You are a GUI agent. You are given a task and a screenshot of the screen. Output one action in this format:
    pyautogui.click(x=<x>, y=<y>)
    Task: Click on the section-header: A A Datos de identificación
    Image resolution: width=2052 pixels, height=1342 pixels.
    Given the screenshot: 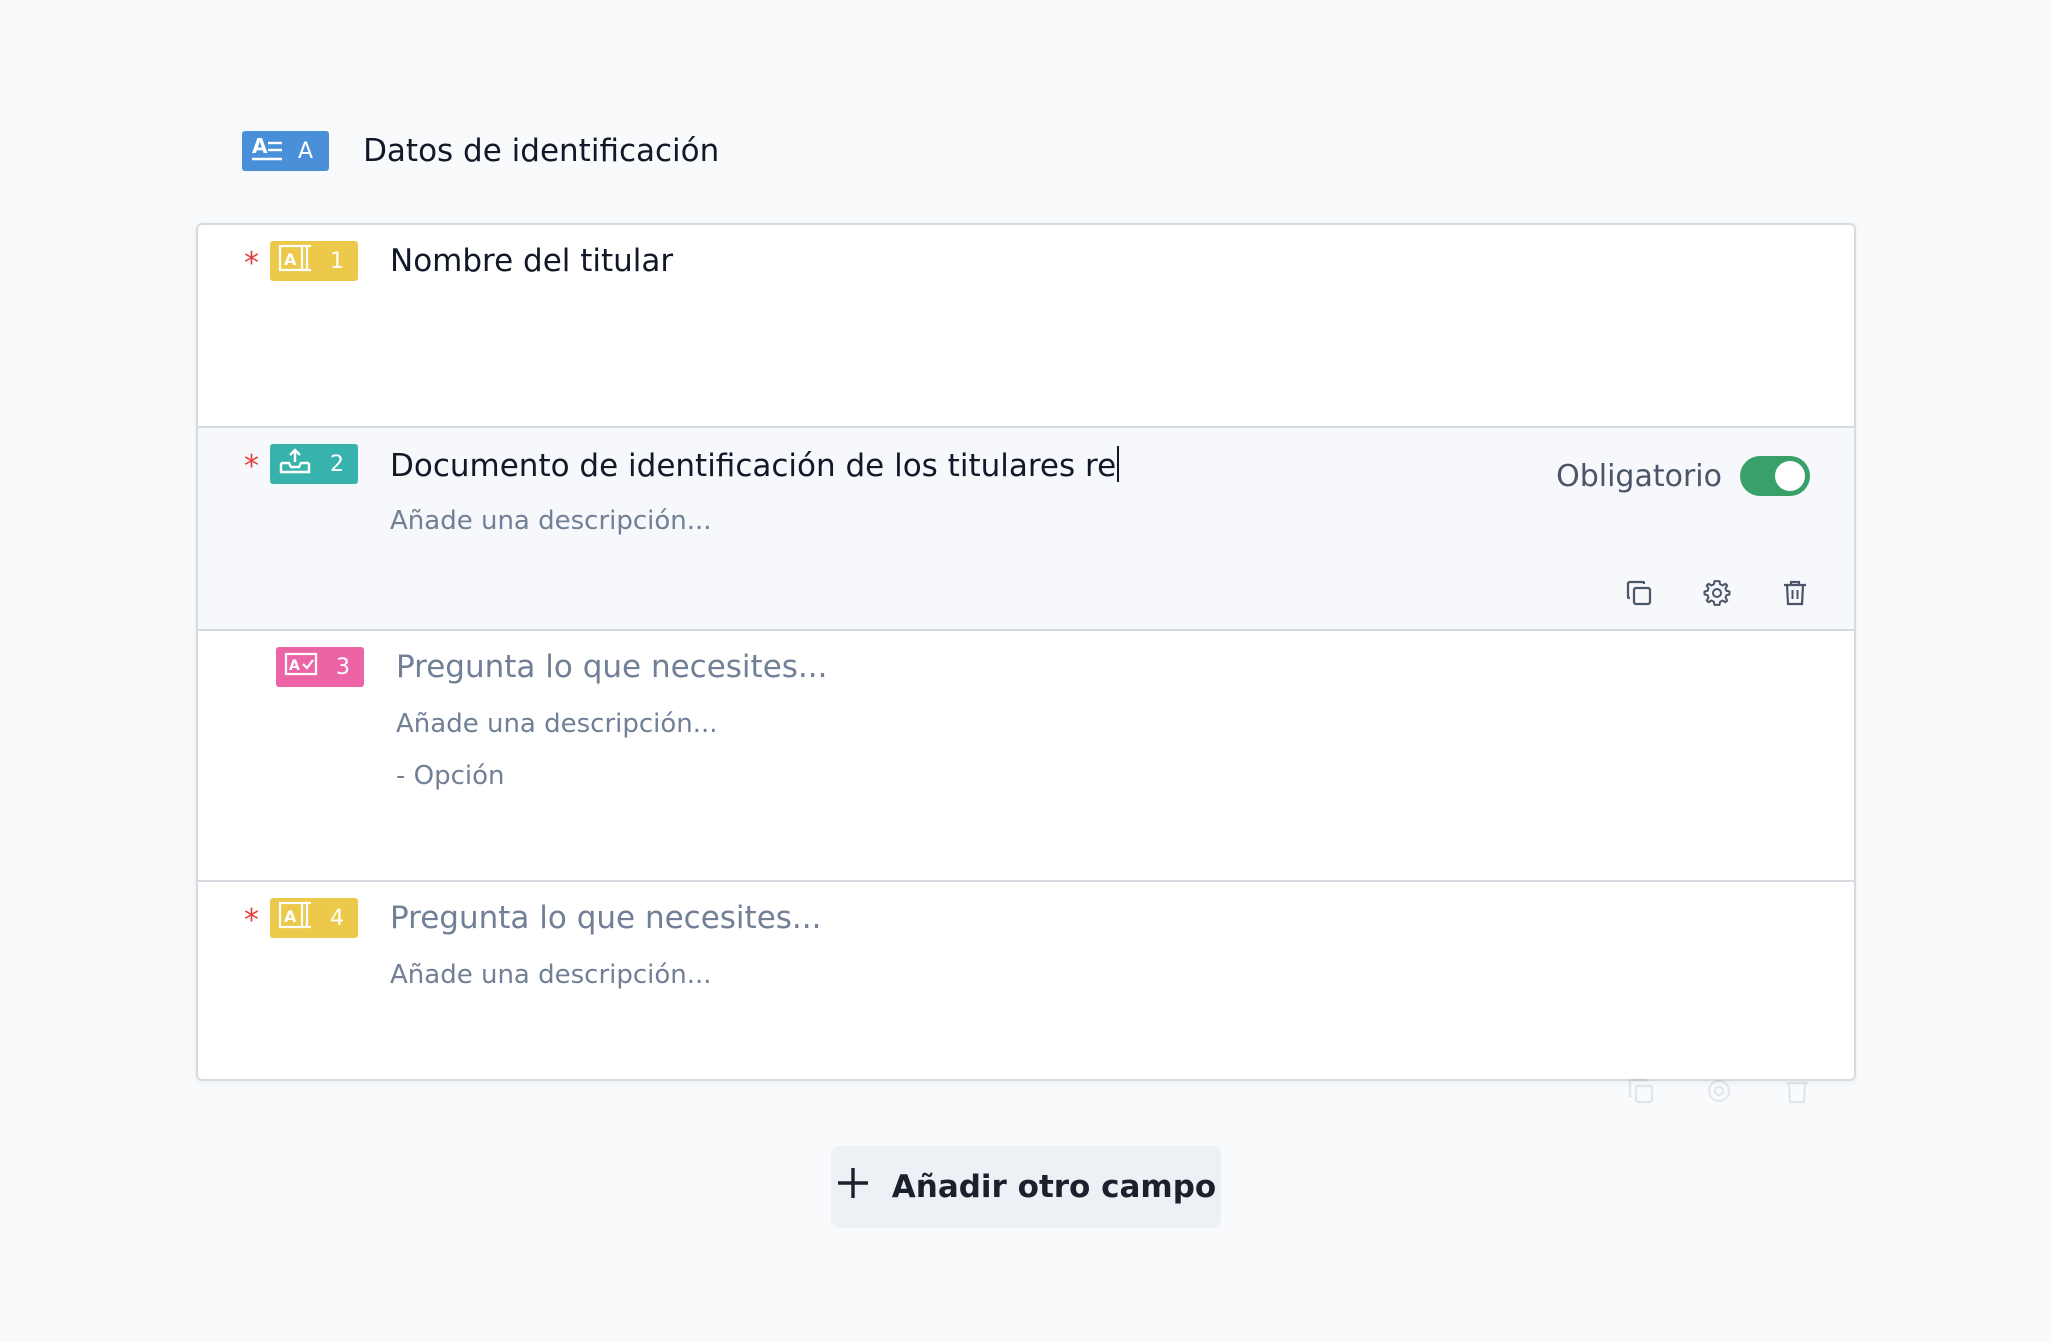 What is the action you would take?
    pyautogui.click(x=480, y=151)
    